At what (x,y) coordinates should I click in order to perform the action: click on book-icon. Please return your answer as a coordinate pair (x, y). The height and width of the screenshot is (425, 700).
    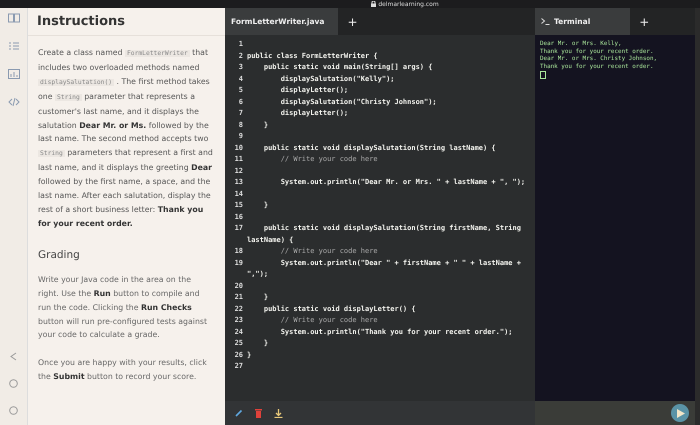
    Looking at the image, I should click on (14, 18).